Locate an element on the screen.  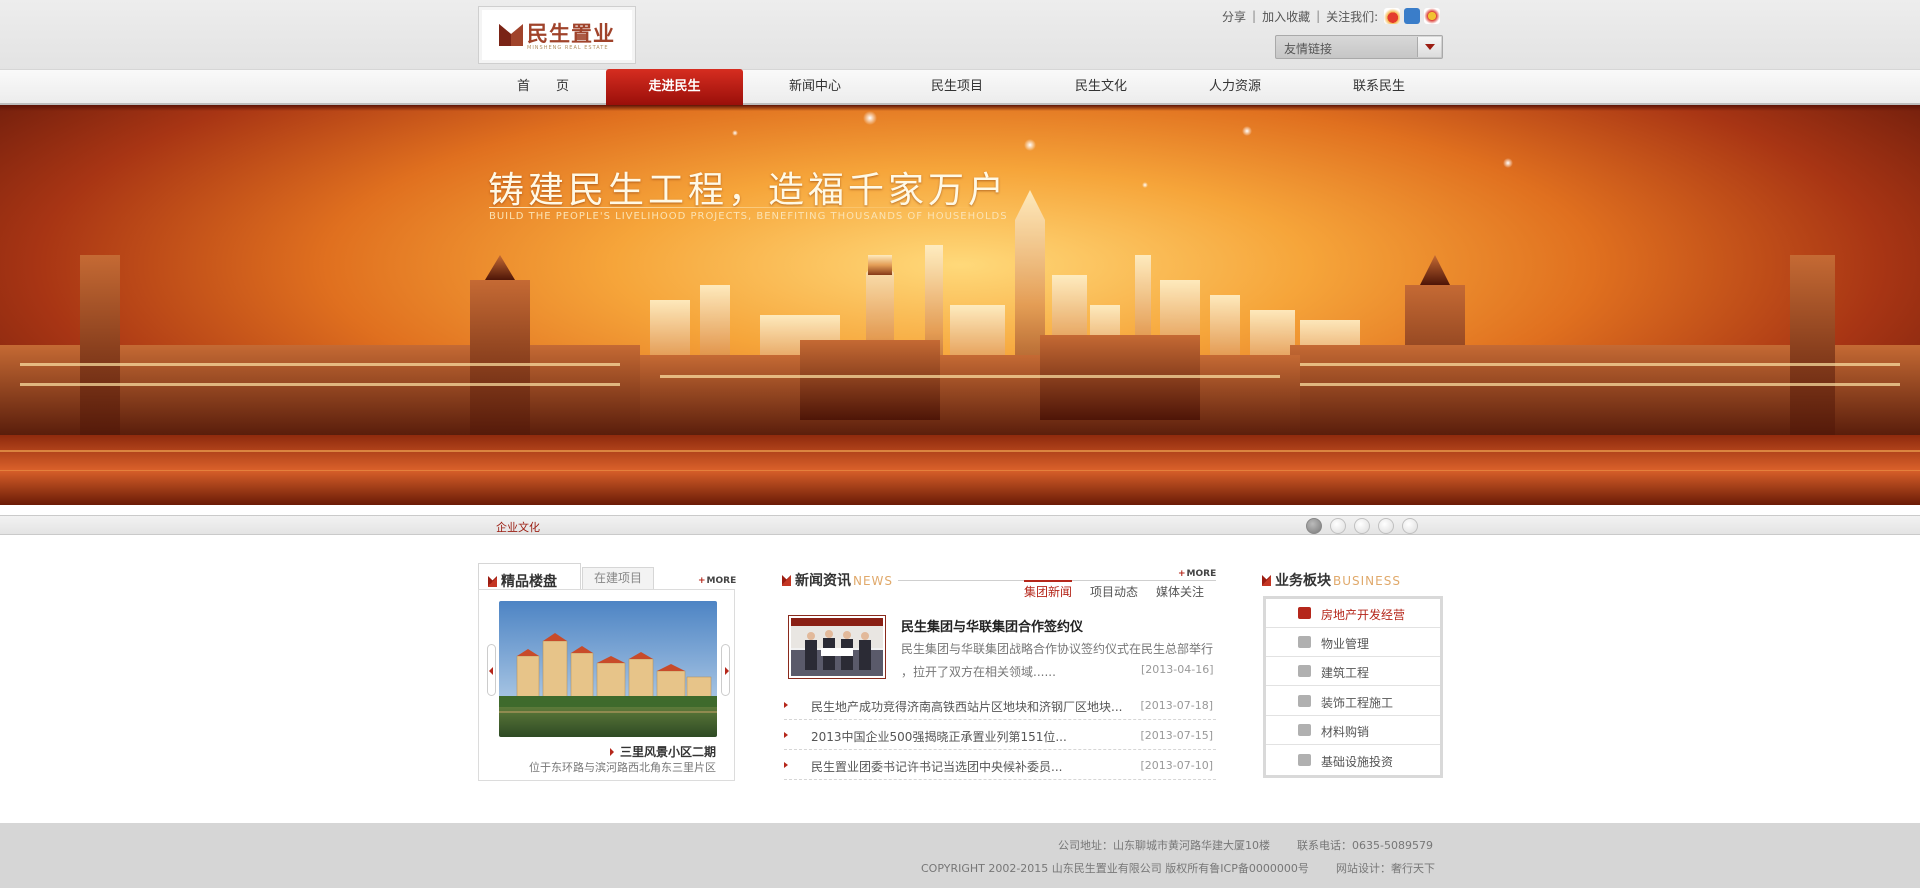
business-item-property-mgmt: 物业管理 is located at coordinates (1353, 642).